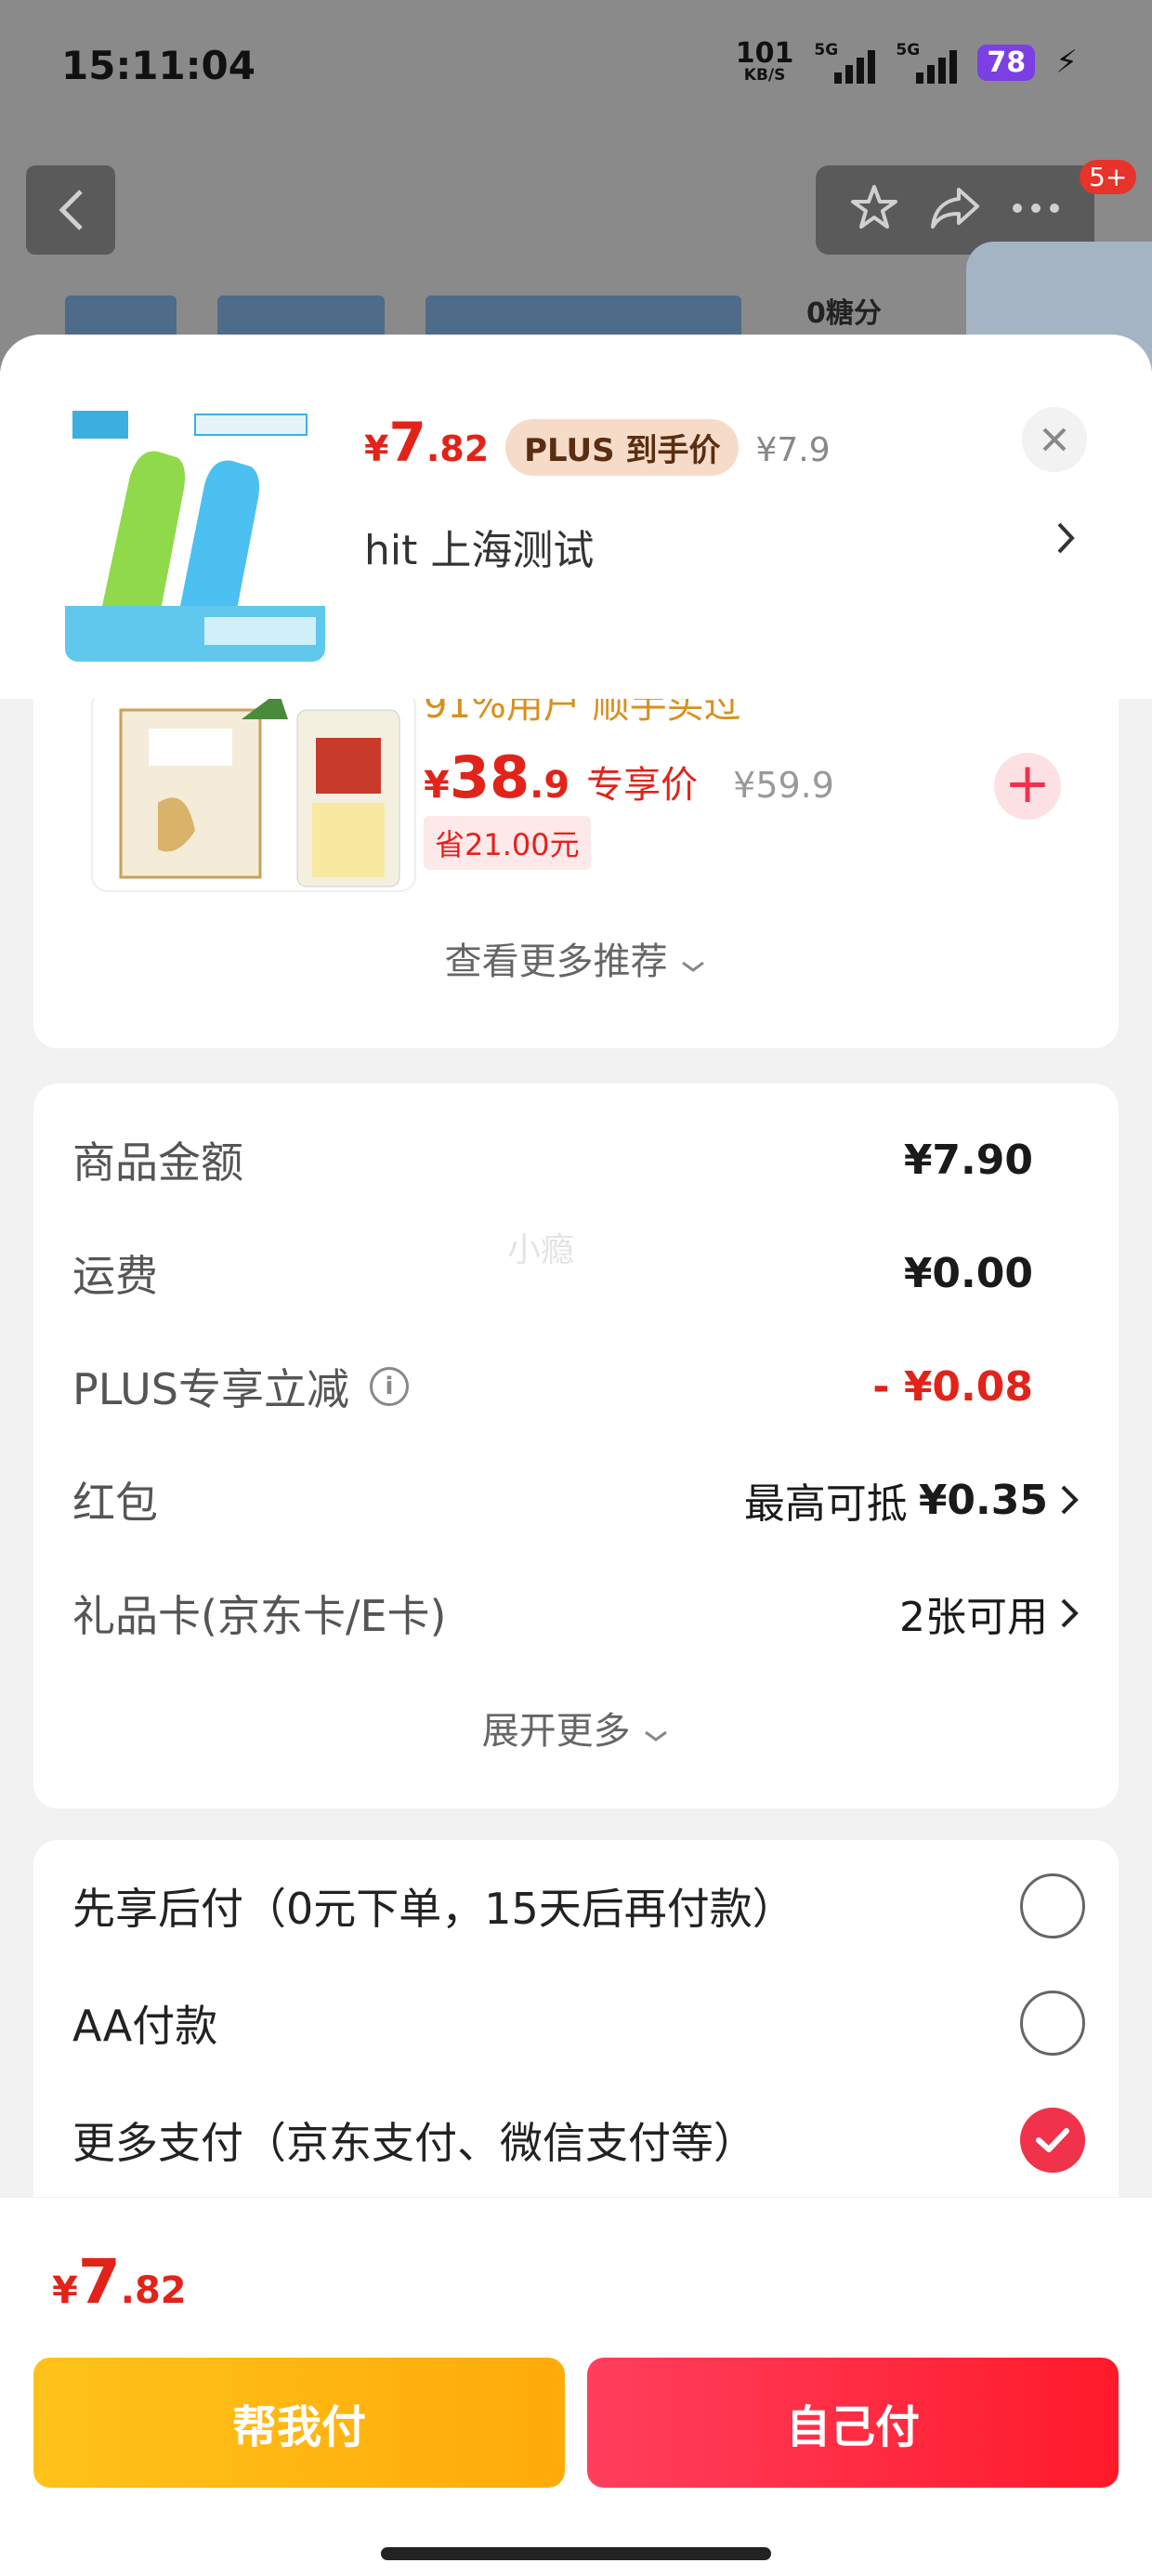 Image resolution: width=1152 pixels, height=2576 pixels. Describe the element at coordinates (210, 1389) in the screenshot. I see `fee-label: PLUS专享立减` at that location.